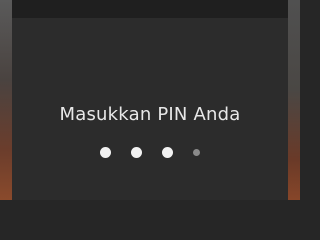 The height and width of the screenshot is (240, 320). Describe the element at coordinates (150, 9) in the screenshot. I see `status-bar` at that location.